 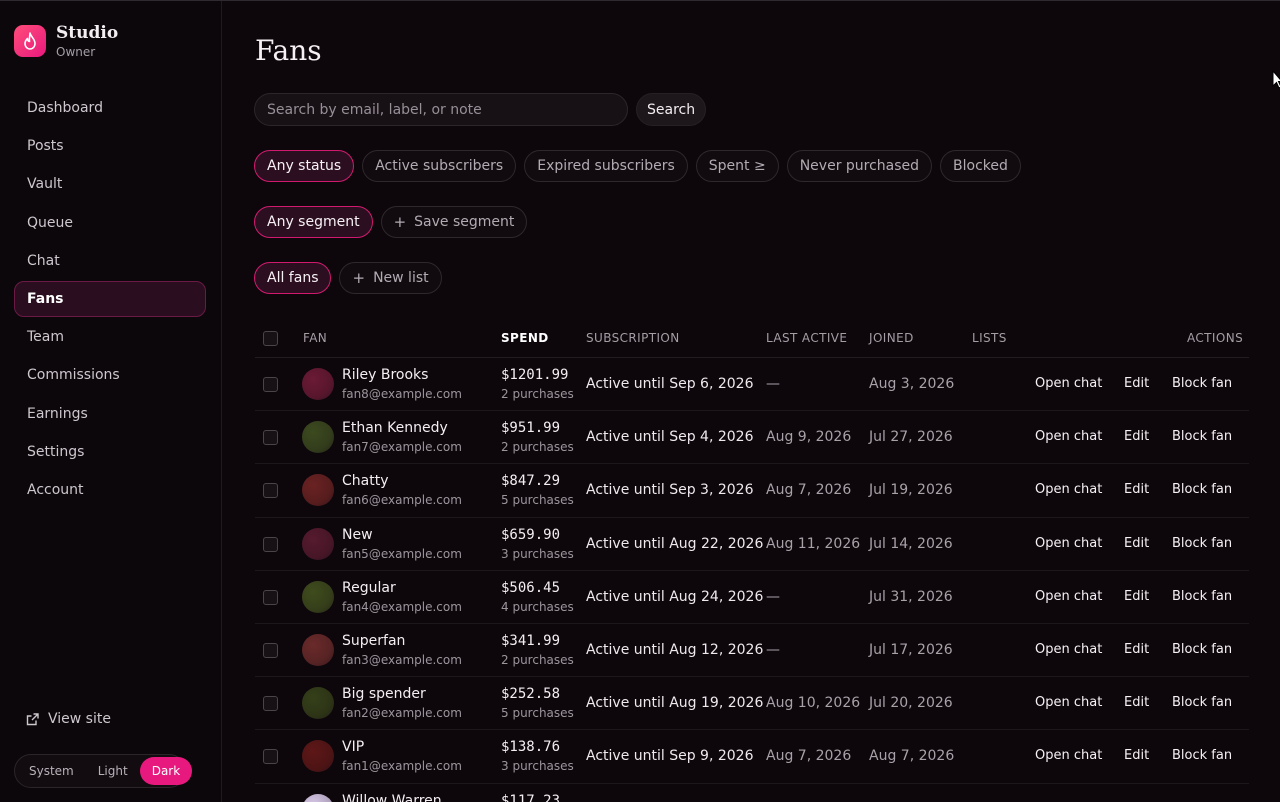 What do you see at coordinates (110, 337) in the screenshot?
I see `sidebar-item-team: Team` at bounding box center [110, 337].